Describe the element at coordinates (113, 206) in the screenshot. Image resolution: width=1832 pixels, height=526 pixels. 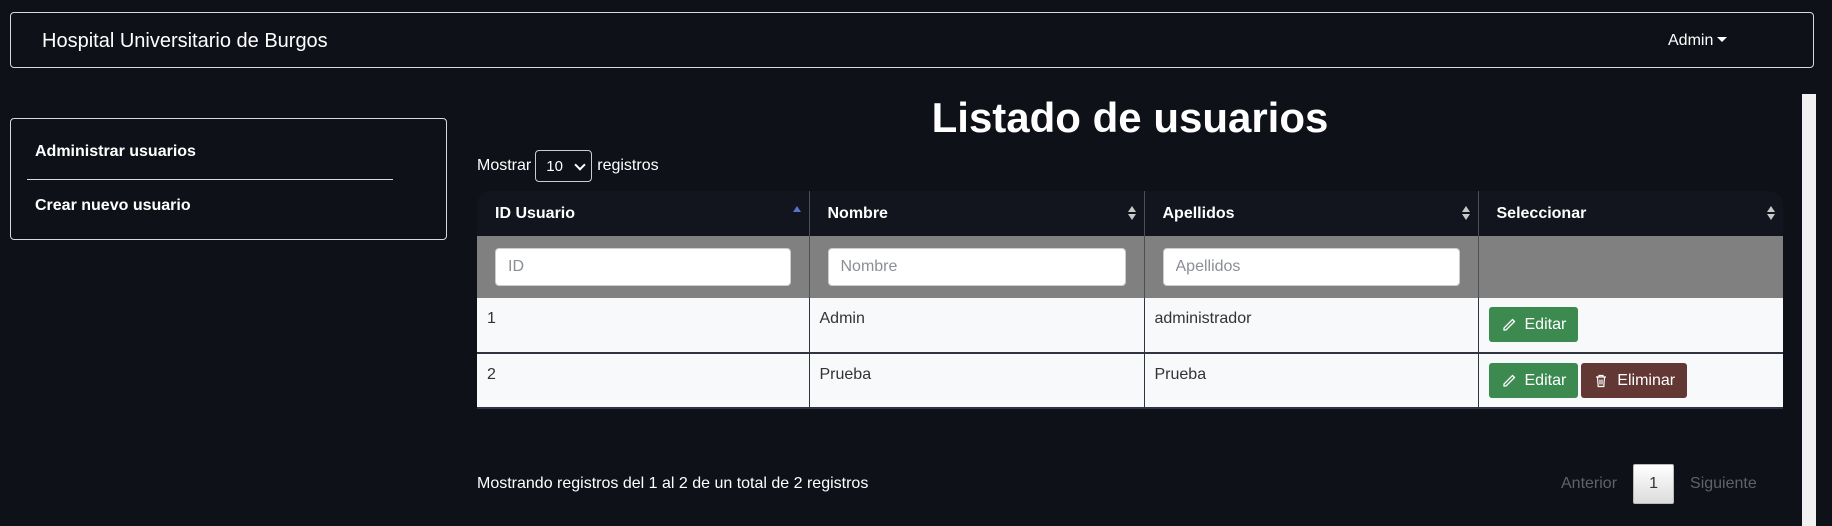
I see `sidebar-item-crear-usuario: Crear nuevo usuario` at that location.